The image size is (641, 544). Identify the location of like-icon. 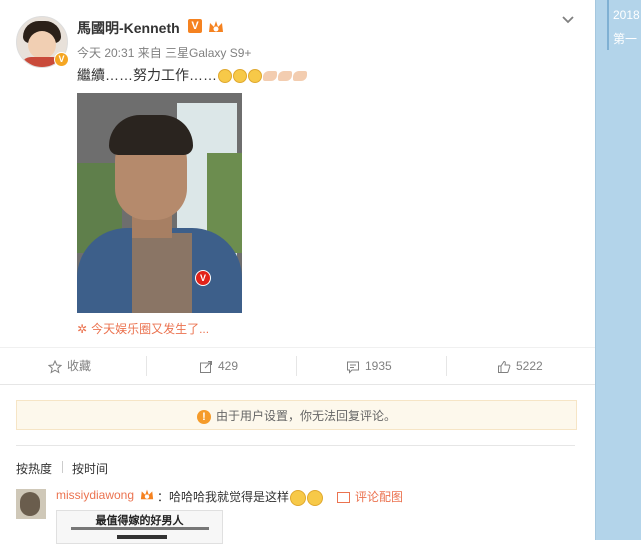
(504, 366).